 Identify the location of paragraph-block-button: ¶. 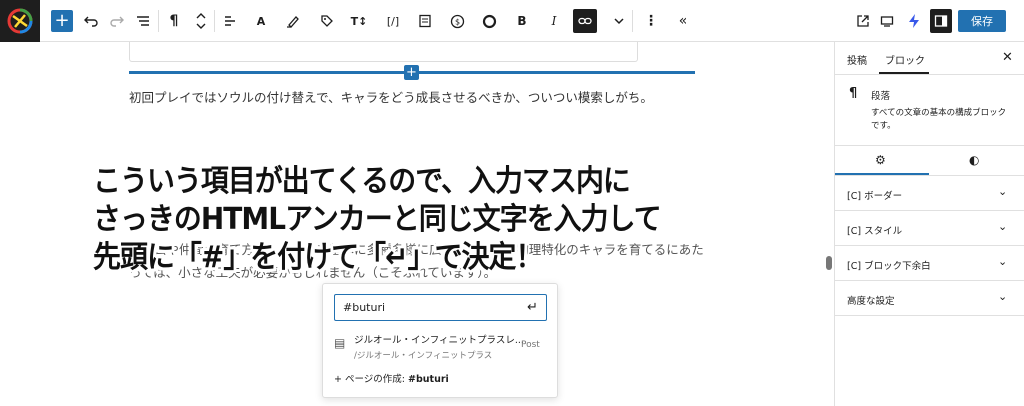
(174, 21).